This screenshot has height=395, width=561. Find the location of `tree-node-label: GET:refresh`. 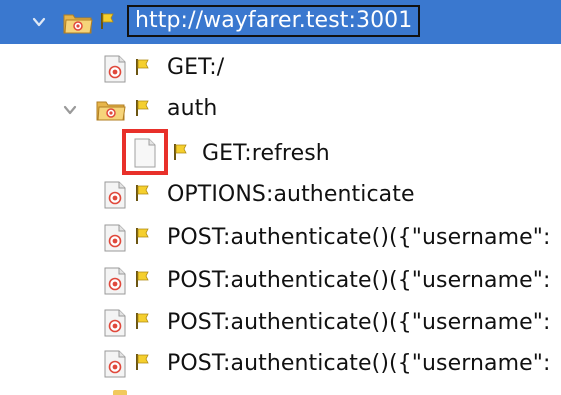

tree-node-label: GET:refresh is located at coordinates (266, 153).